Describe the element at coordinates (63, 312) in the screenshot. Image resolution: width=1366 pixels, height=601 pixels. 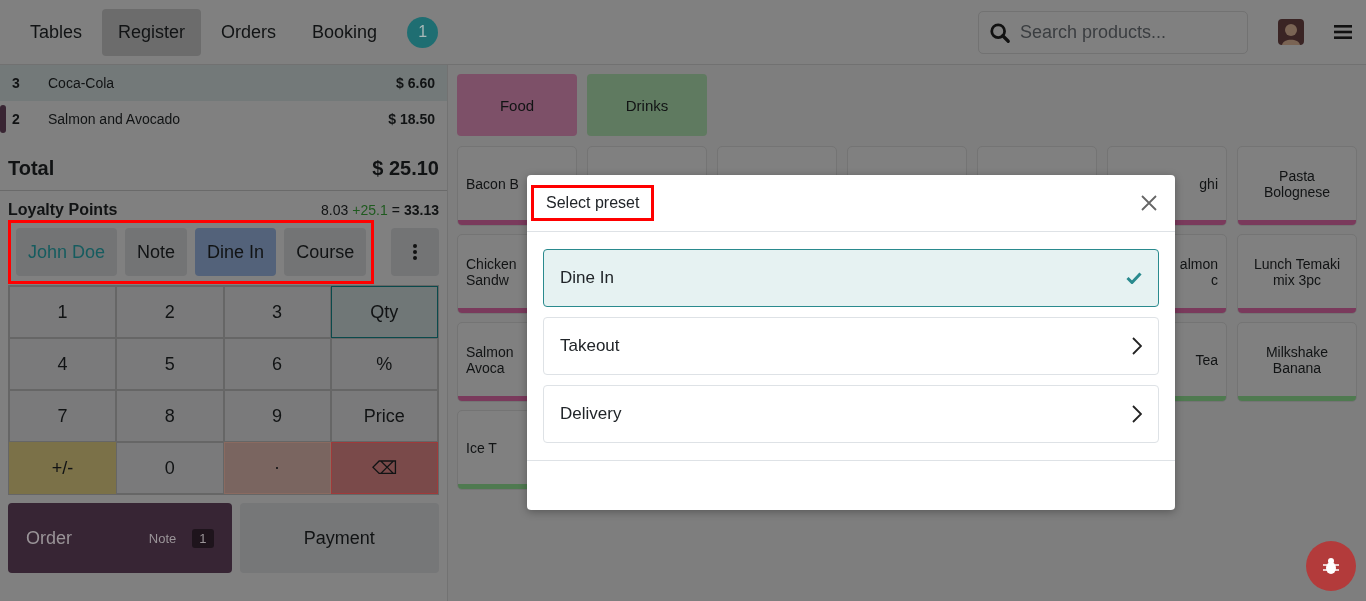
I see `numpad-key: 1` at that location.